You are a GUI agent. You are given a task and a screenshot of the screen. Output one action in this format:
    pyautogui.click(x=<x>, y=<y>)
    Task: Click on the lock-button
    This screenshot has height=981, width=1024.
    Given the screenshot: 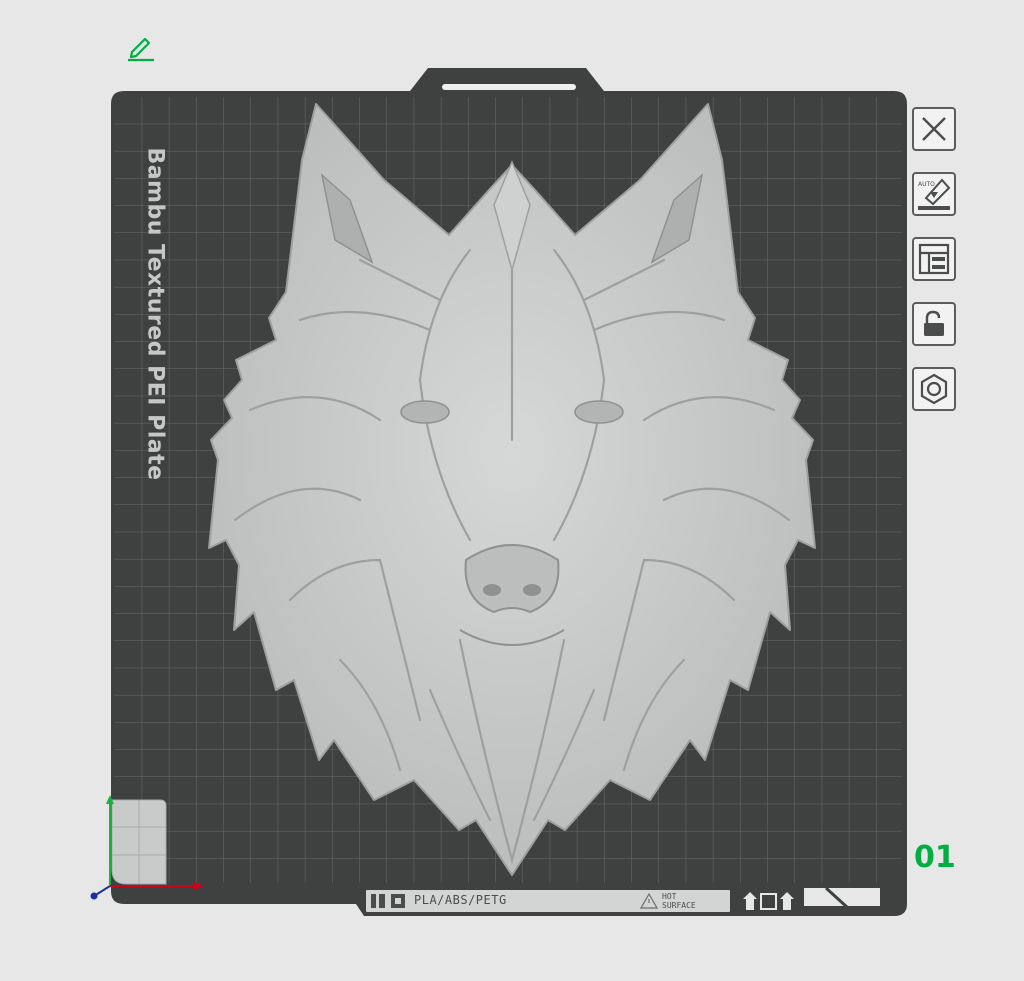 What is the action you would take?
    pyautogui.click(x=934, y=324)
    